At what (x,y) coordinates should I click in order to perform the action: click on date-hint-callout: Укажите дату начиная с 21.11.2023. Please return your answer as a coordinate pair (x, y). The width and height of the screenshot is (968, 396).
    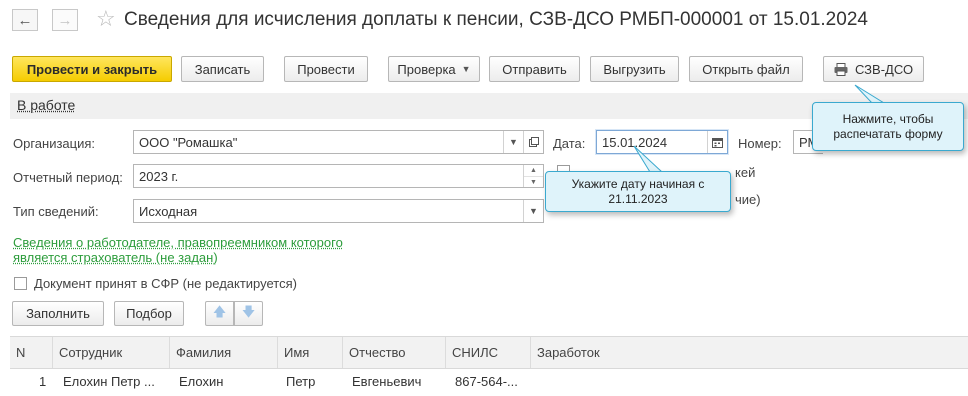
    Looking at the image, I should click on (638, 191).